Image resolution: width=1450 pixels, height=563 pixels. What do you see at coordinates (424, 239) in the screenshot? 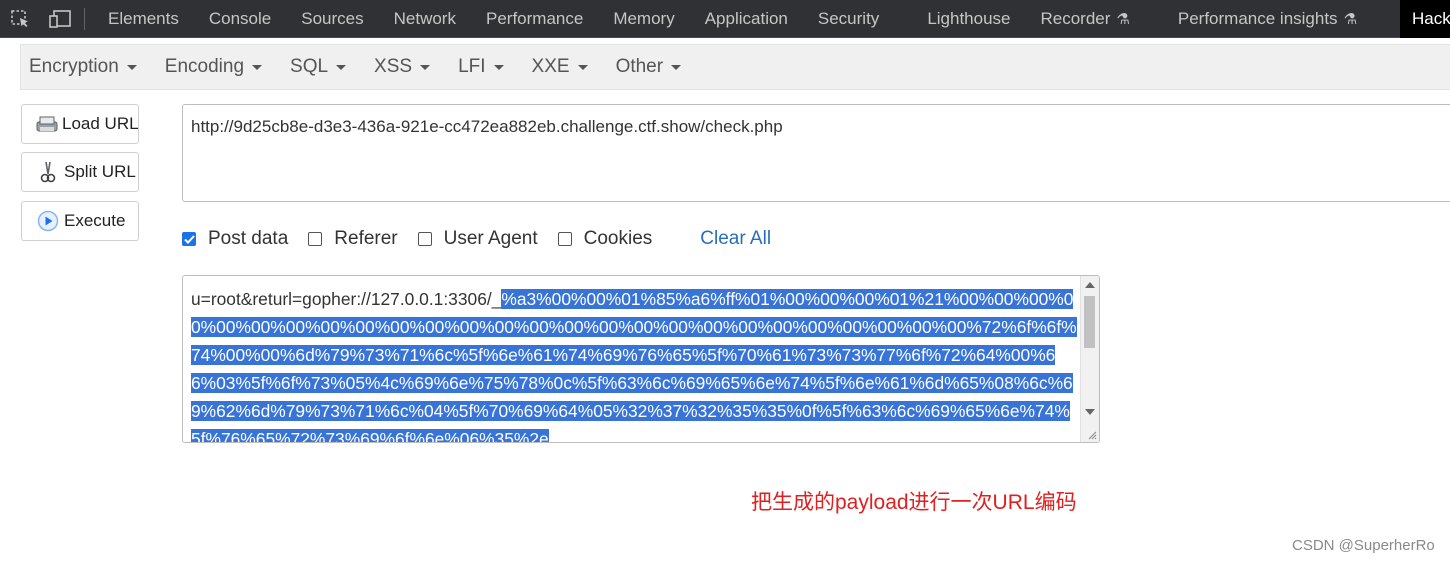
I see `user-agent-checkbox` at bounding box center [424, 239].